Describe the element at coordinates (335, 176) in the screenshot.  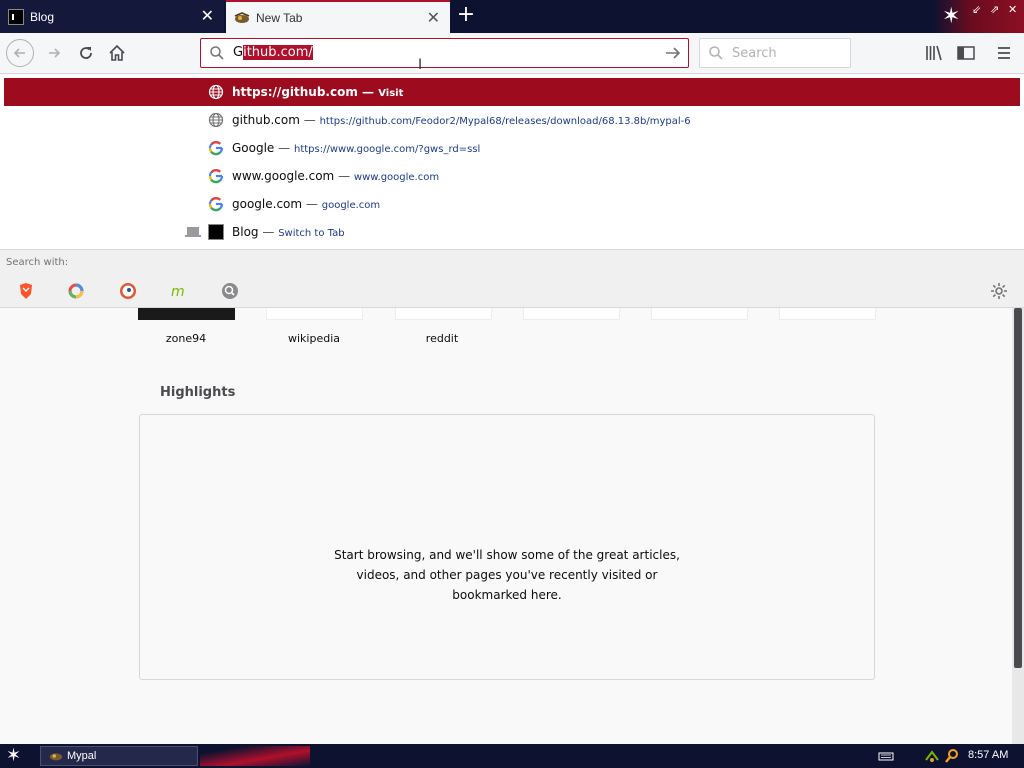
I see `autocomplete-title: www.google.com — www.google.com` at that location.